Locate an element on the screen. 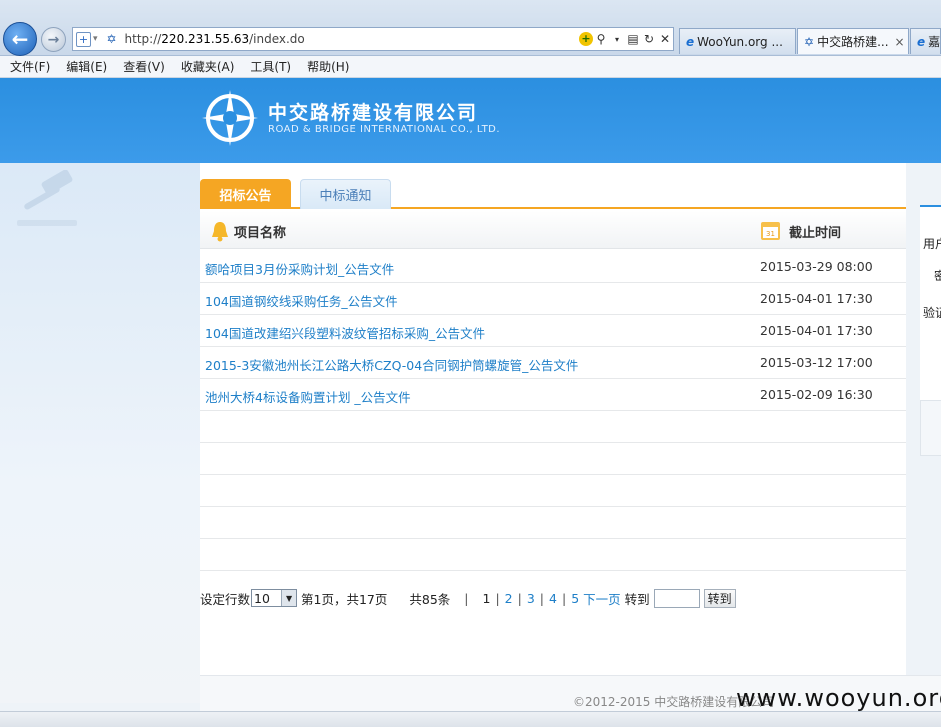 Image resolution: width=941 pixels, height=727 pixels. chevron-down-icon: ▼ is located at coordinates (289, 598).